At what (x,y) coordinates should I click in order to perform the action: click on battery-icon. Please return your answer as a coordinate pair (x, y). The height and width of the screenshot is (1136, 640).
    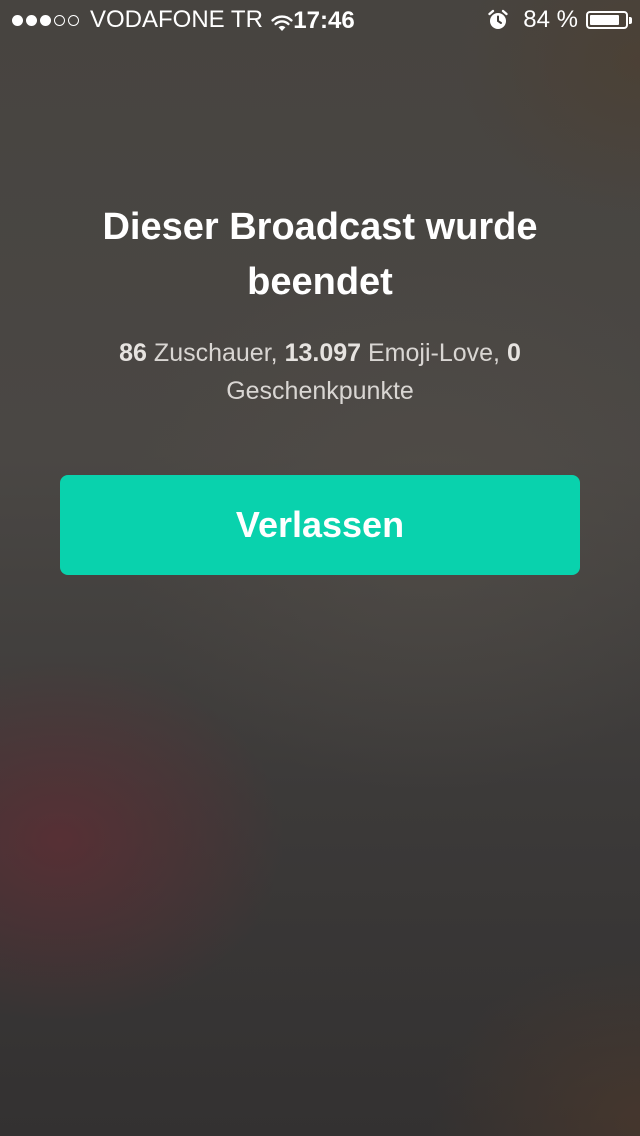
    Looking at the image, I should click on (609, 20).